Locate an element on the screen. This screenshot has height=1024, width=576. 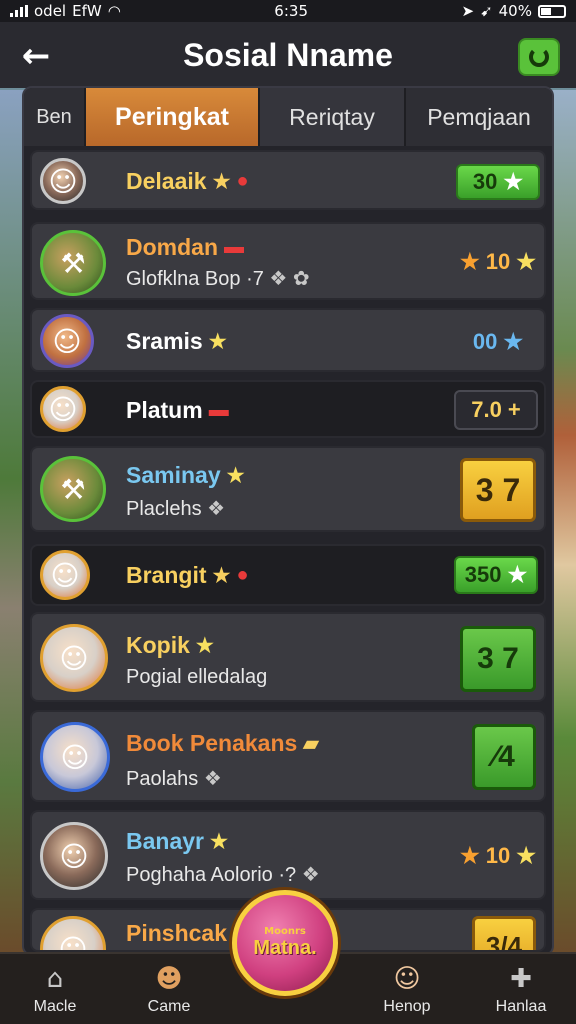
profile-icon: ☺ is located at coordinates (407, 979).